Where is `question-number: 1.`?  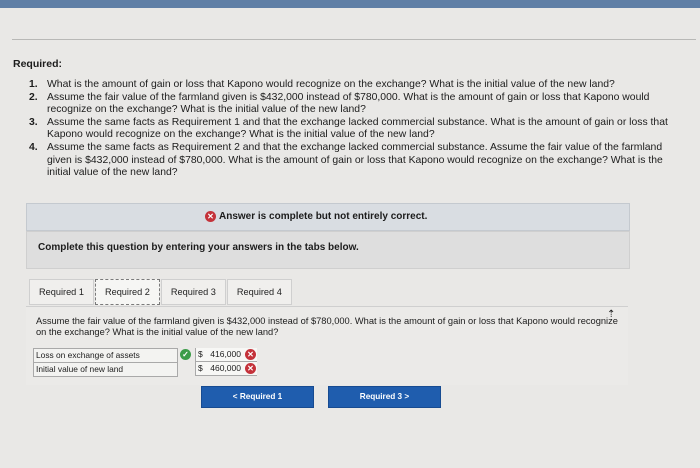
question-number: 1. is located at coordinates (33, 84).